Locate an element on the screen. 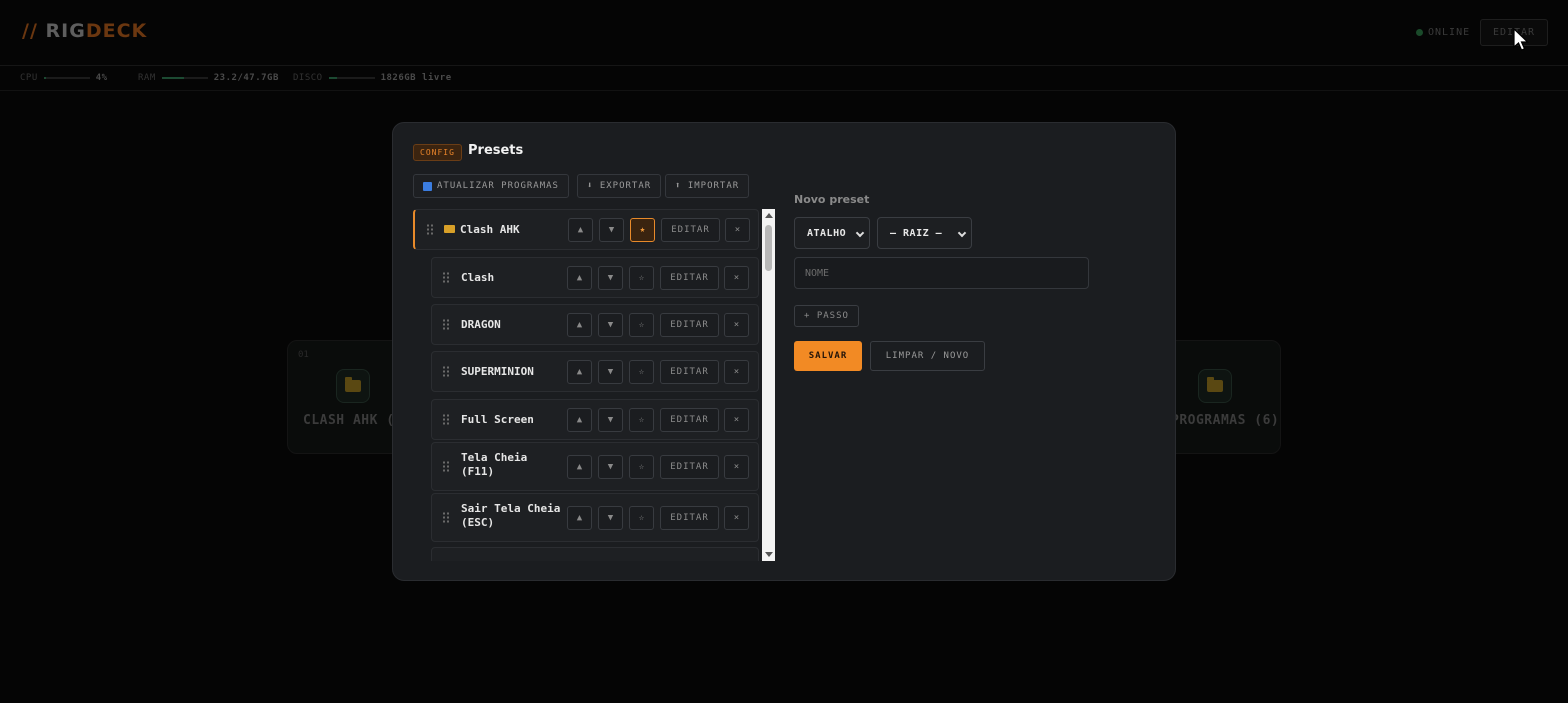  new-preset-title: Novo preset is located at coordinates (832, 199).